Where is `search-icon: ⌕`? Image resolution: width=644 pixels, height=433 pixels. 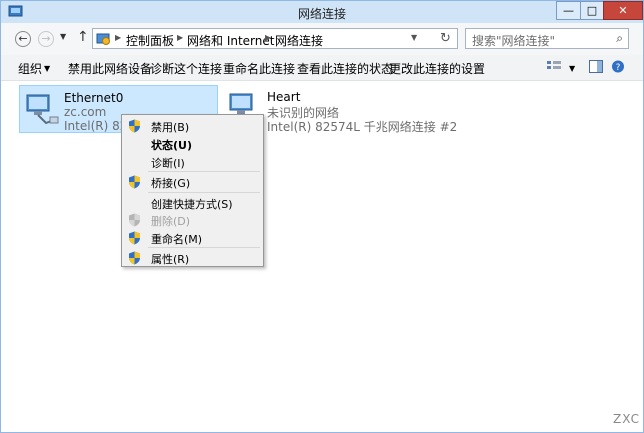 search-icon: ⌕ is located at coordinates (619, 38).